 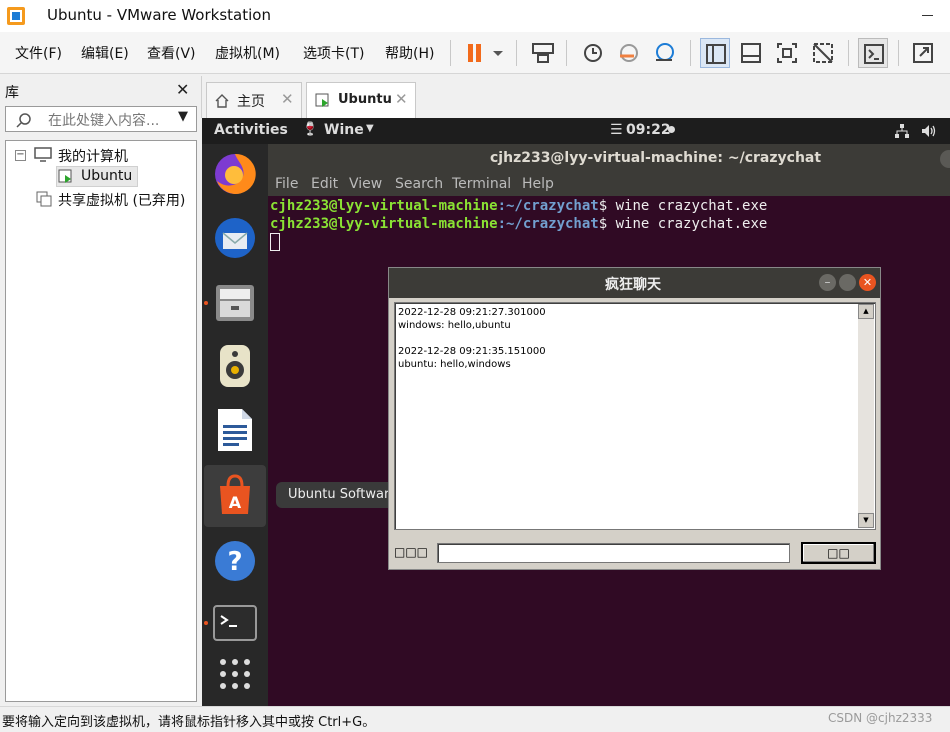 I want to click on minimize-button, so click(x=928, y=16).